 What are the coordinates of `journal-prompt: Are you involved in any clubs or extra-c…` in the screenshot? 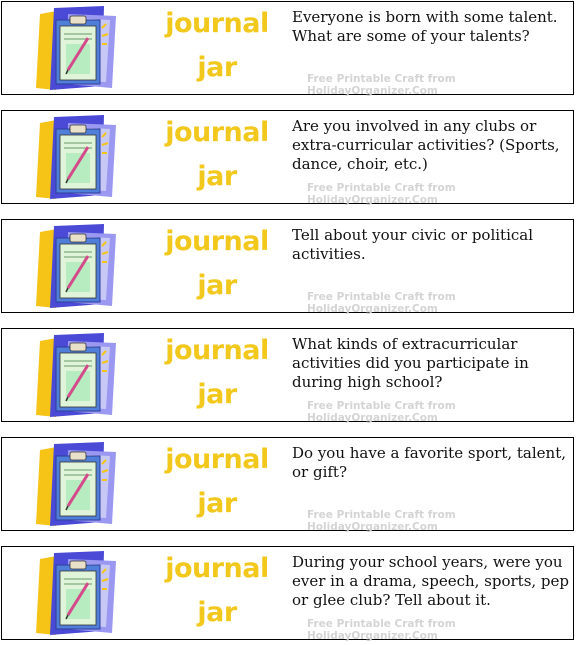 It's located at (426, 145).